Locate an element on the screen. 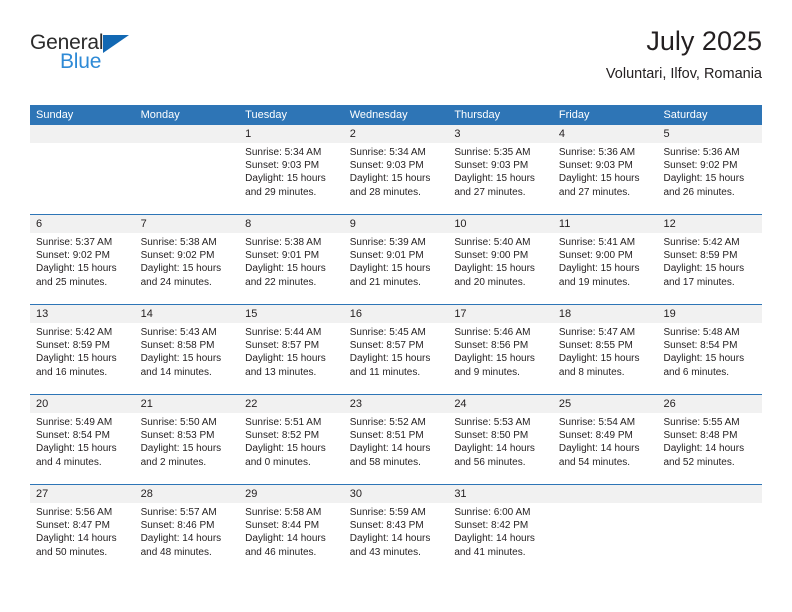 The image size is (792, 612). day-number: 13 is located at coordinates (82, 314).